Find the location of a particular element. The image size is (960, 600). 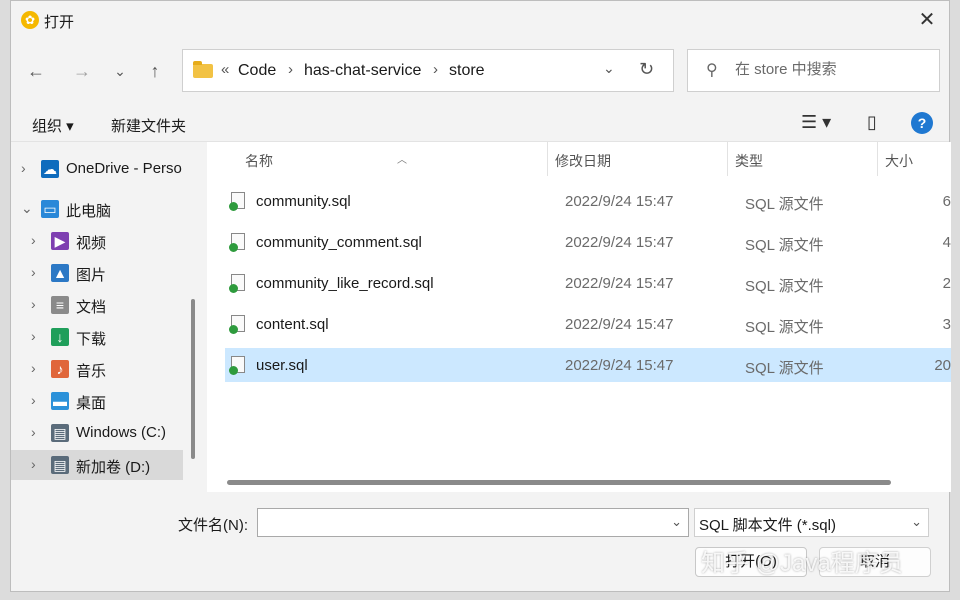

cancel-button: 取消 is located at coordinates (875, 562).